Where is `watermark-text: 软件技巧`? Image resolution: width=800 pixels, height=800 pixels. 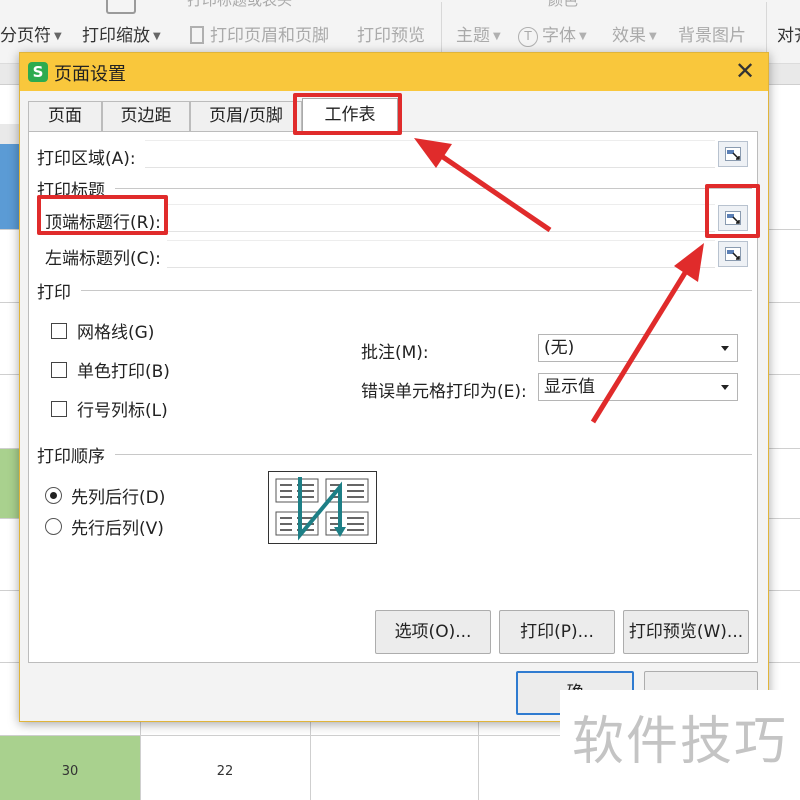
watermark-text: 软件技巧 is located at coordinates (680, 745).